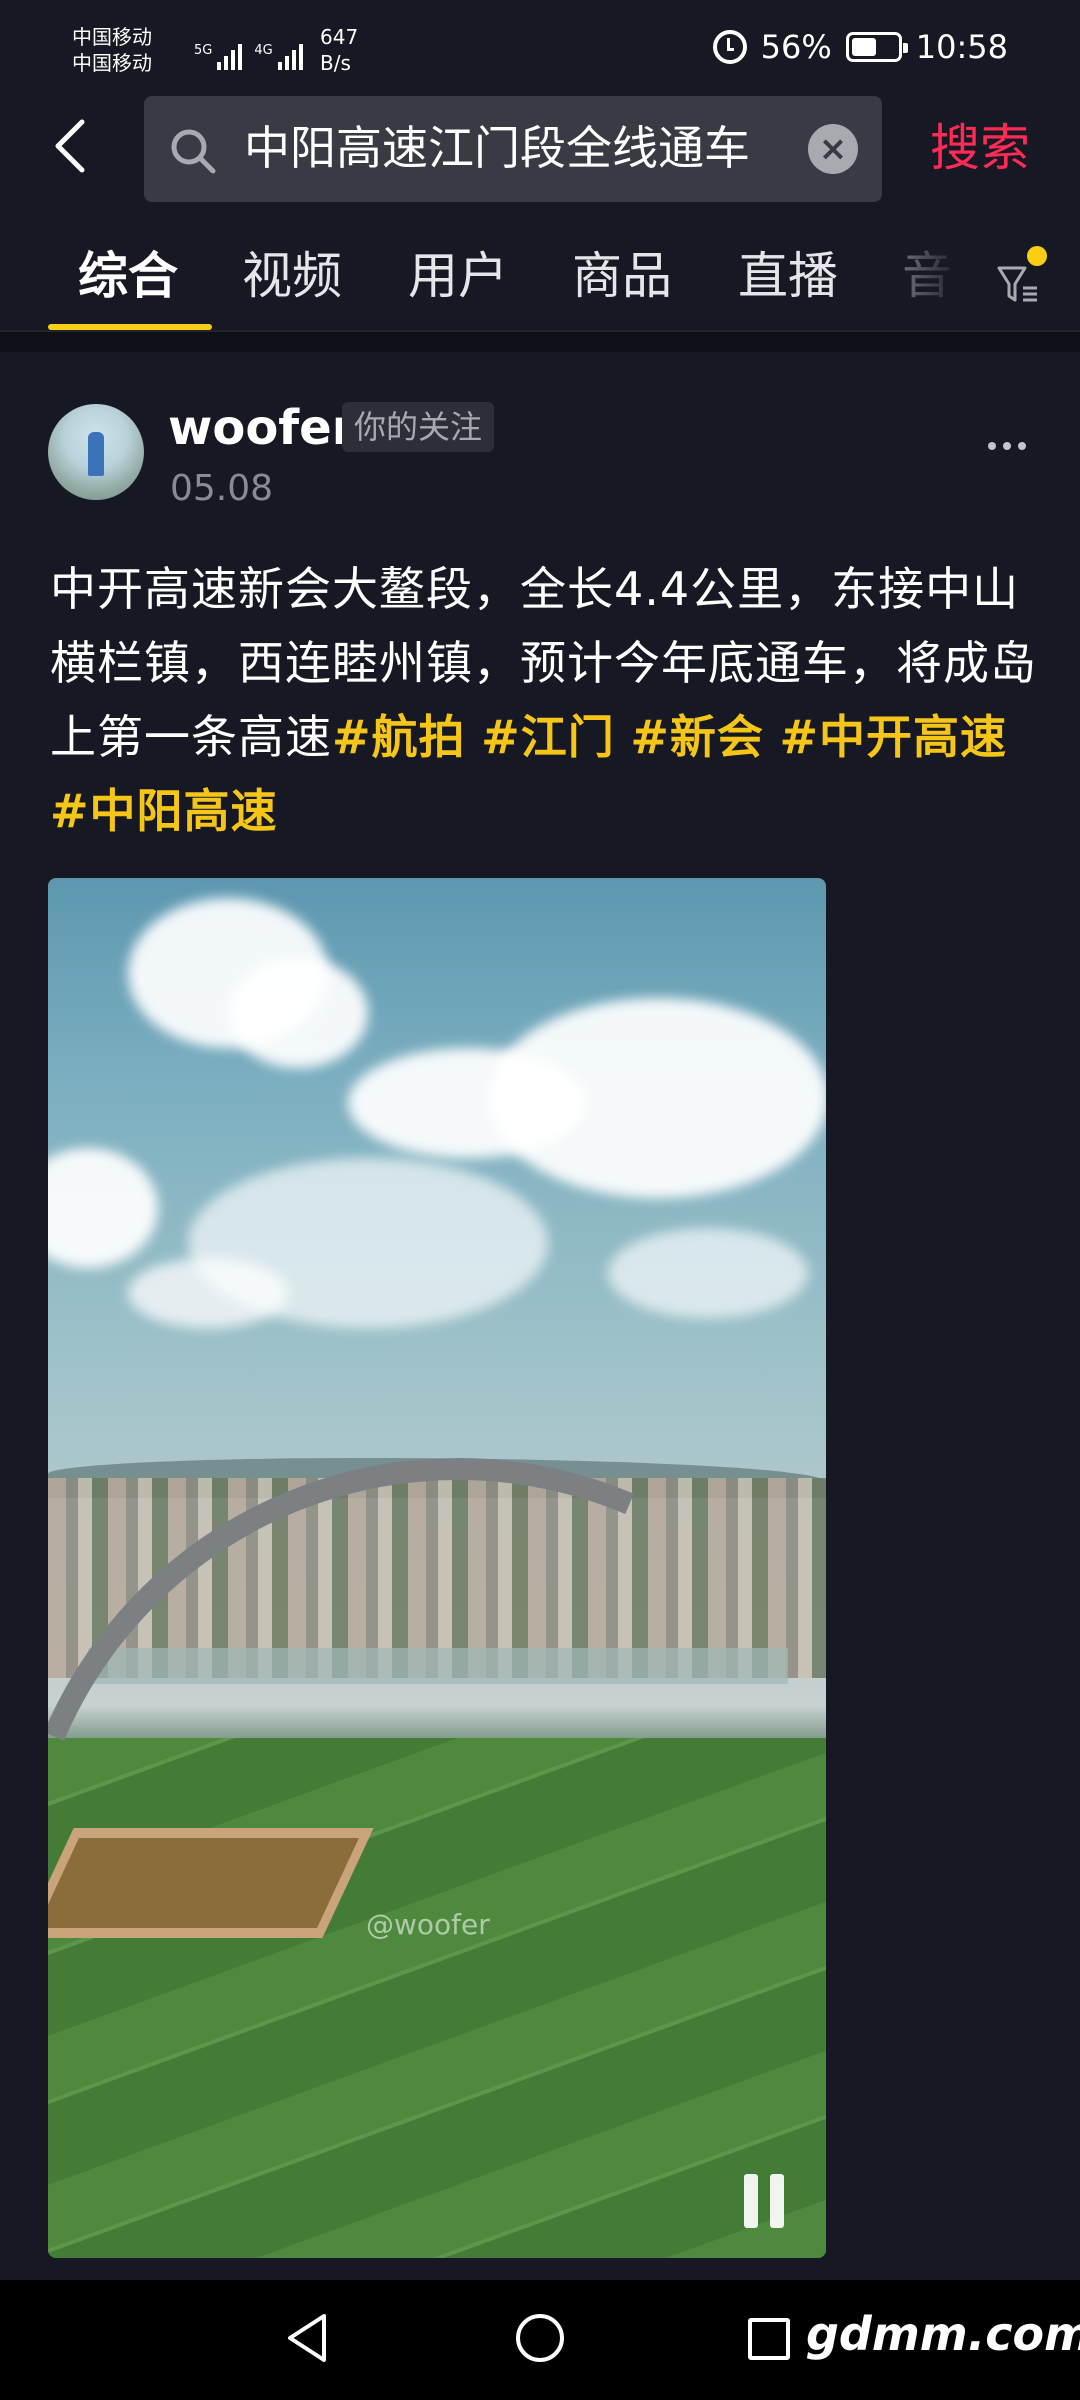  What do you see at coordinates (540, 284) in the screenshot?
I see `result-tabs: 综合 视频 用户 商品 直播 音` at bounding box center [540, 284].